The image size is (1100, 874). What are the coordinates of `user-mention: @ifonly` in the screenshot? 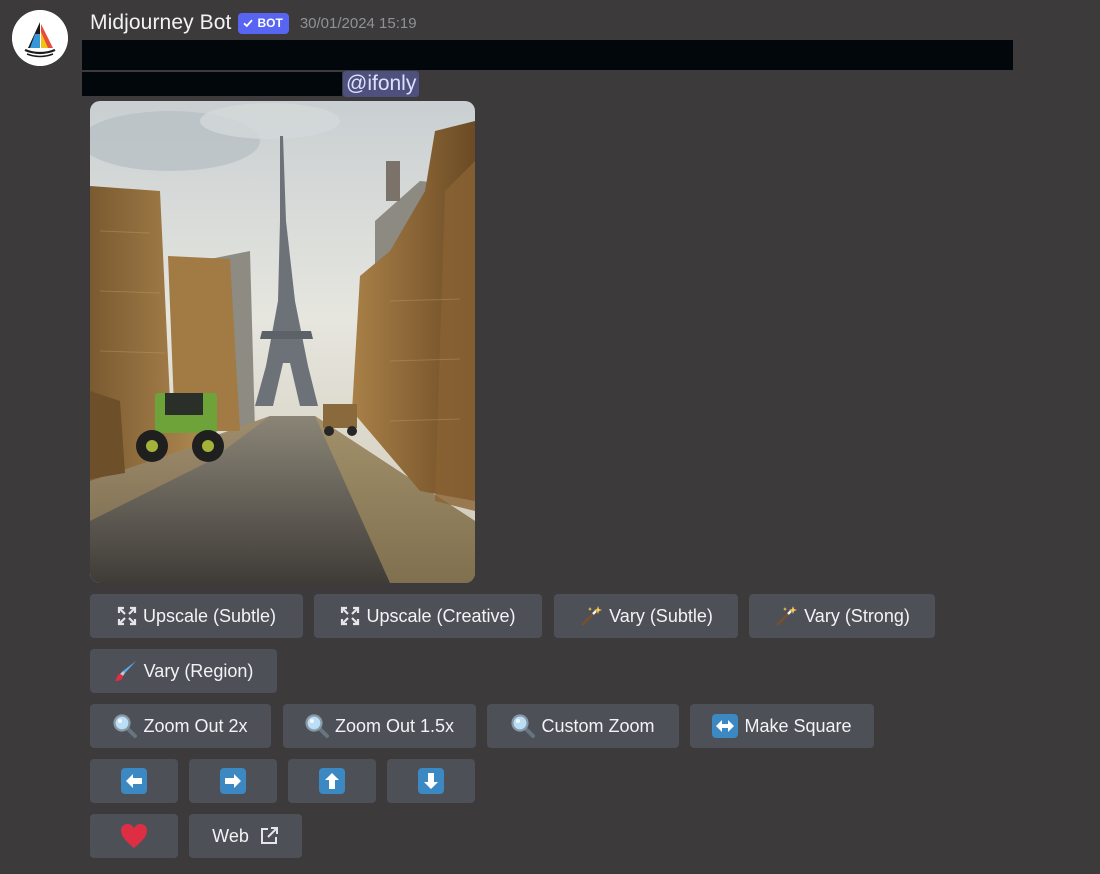 It's located at (381, 84).